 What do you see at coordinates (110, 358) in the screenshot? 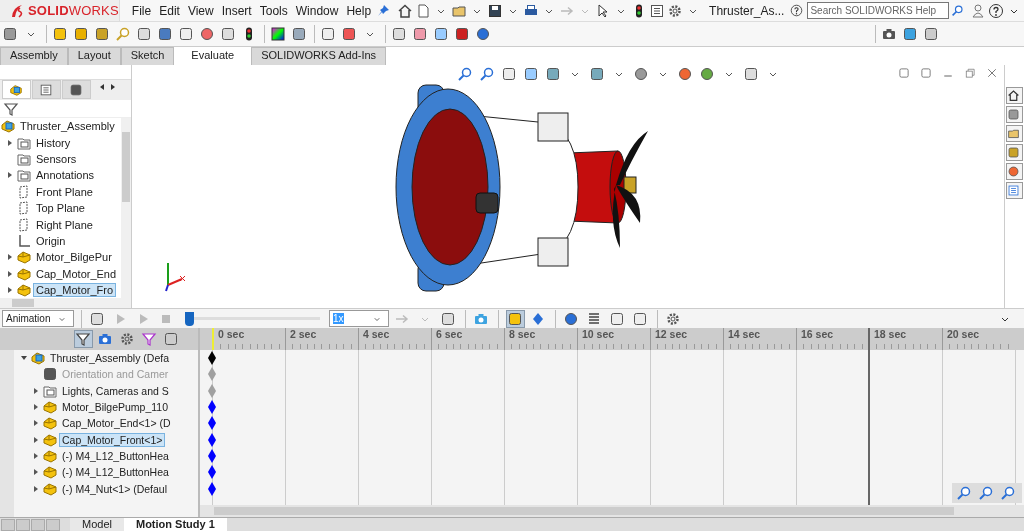
I see `tree-item: Thruster_Assembly (Defa` at bounding box center [110, 358].